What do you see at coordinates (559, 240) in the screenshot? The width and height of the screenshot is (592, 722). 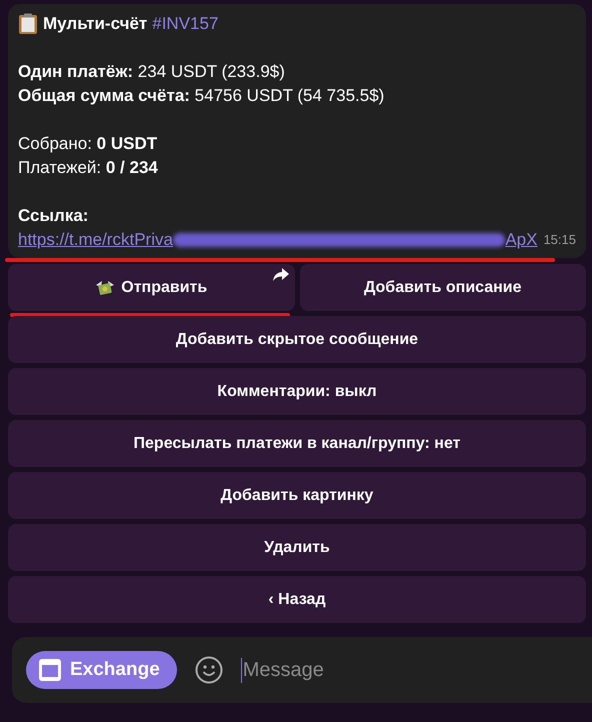 I see `message-time: 15:15` at bounding box center [559, 240].